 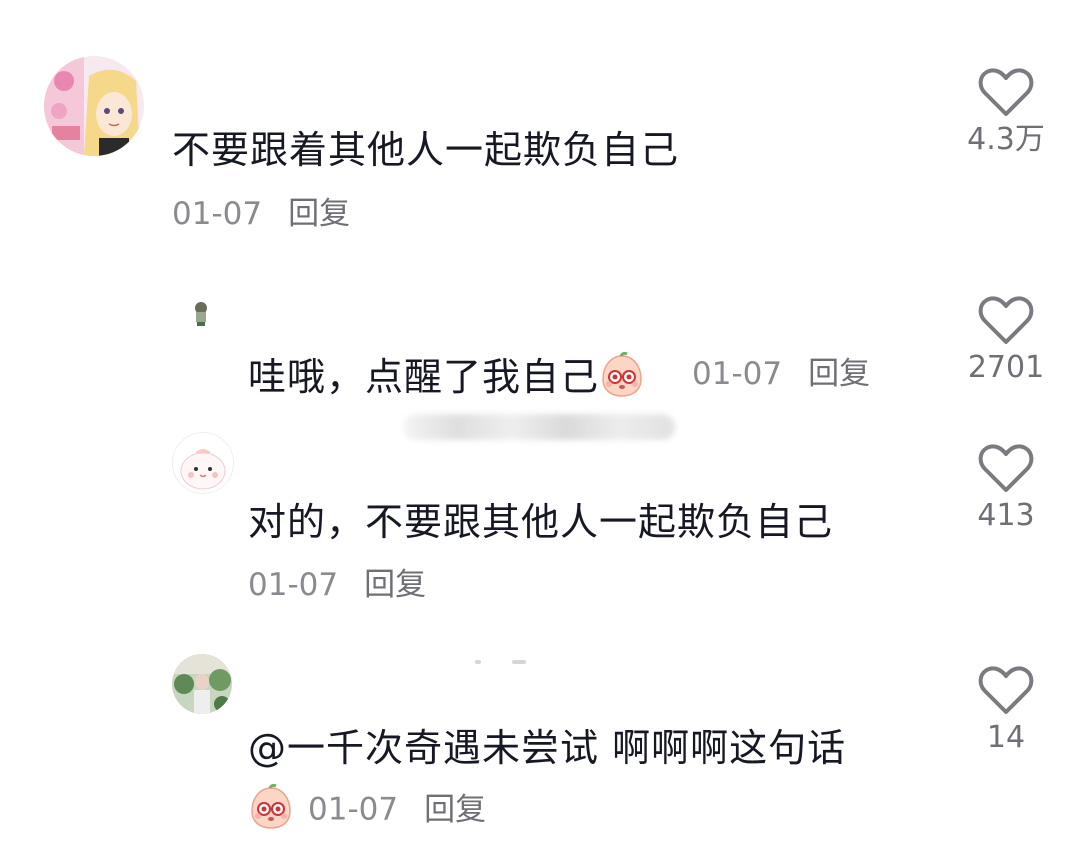 What do you see at coordinates (547, 748) in the screenshot?
I see `comment-text: @一千次奇遇未尝试 啊啊啊这句话` at bounding box center [547, 748].